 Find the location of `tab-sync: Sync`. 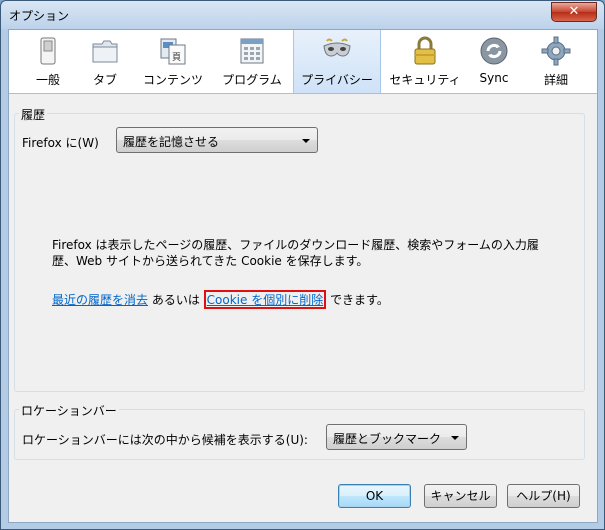

tab-sync: Sync is located at coordinates (494, 61).